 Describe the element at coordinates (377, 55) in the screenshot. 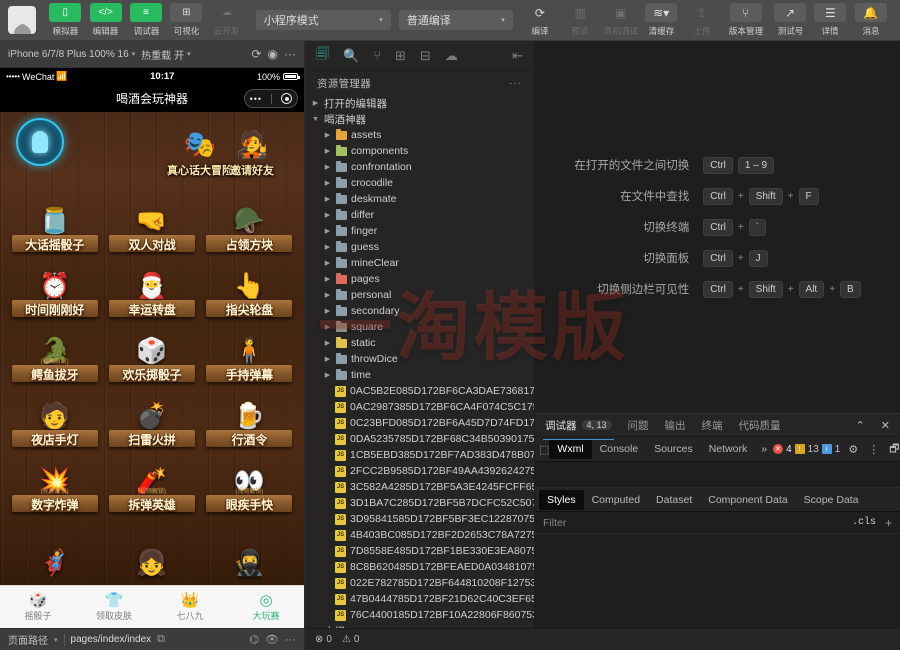

I see `source-control-icon: ⑂` at that location.